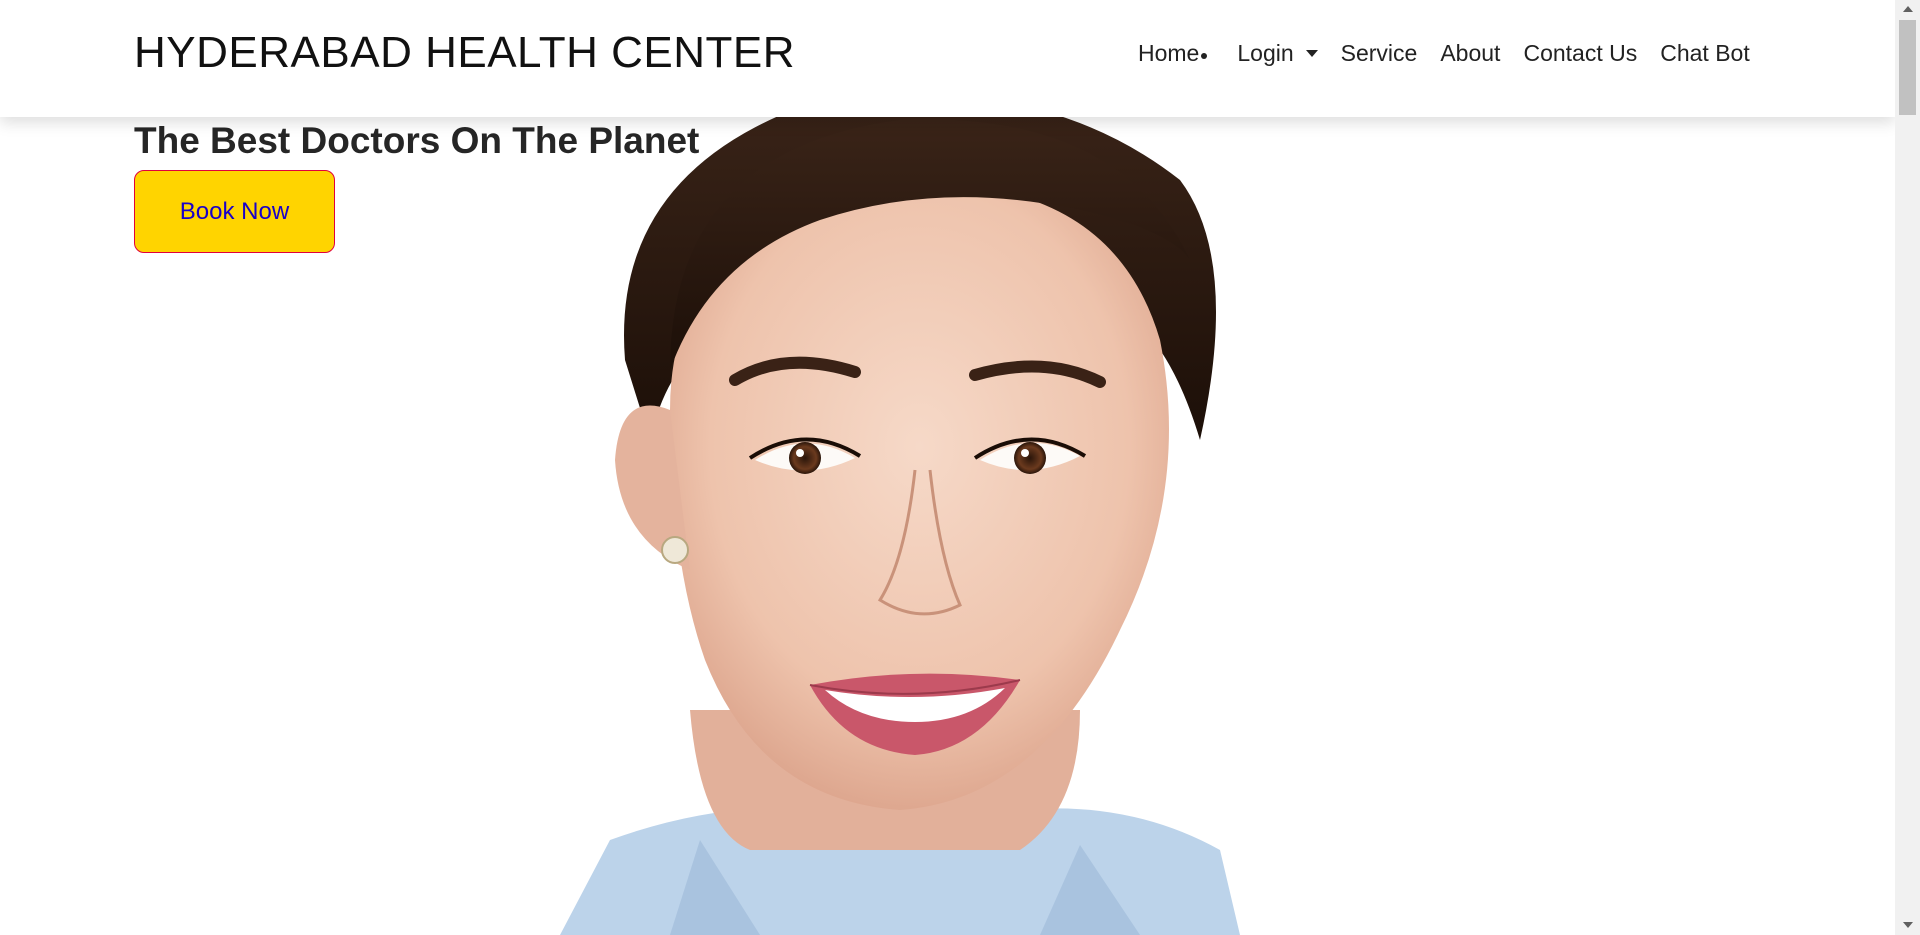 This screenshot has height=935, width=1920. I want to click on nav-login-label: Login, so click(1265, 53).